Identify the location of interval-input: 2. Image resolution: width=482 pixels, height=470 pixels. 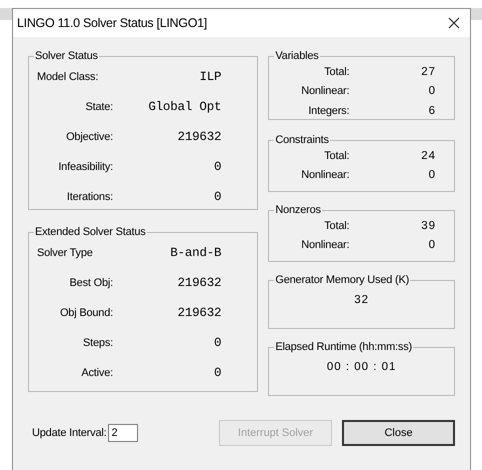
(123, 433).